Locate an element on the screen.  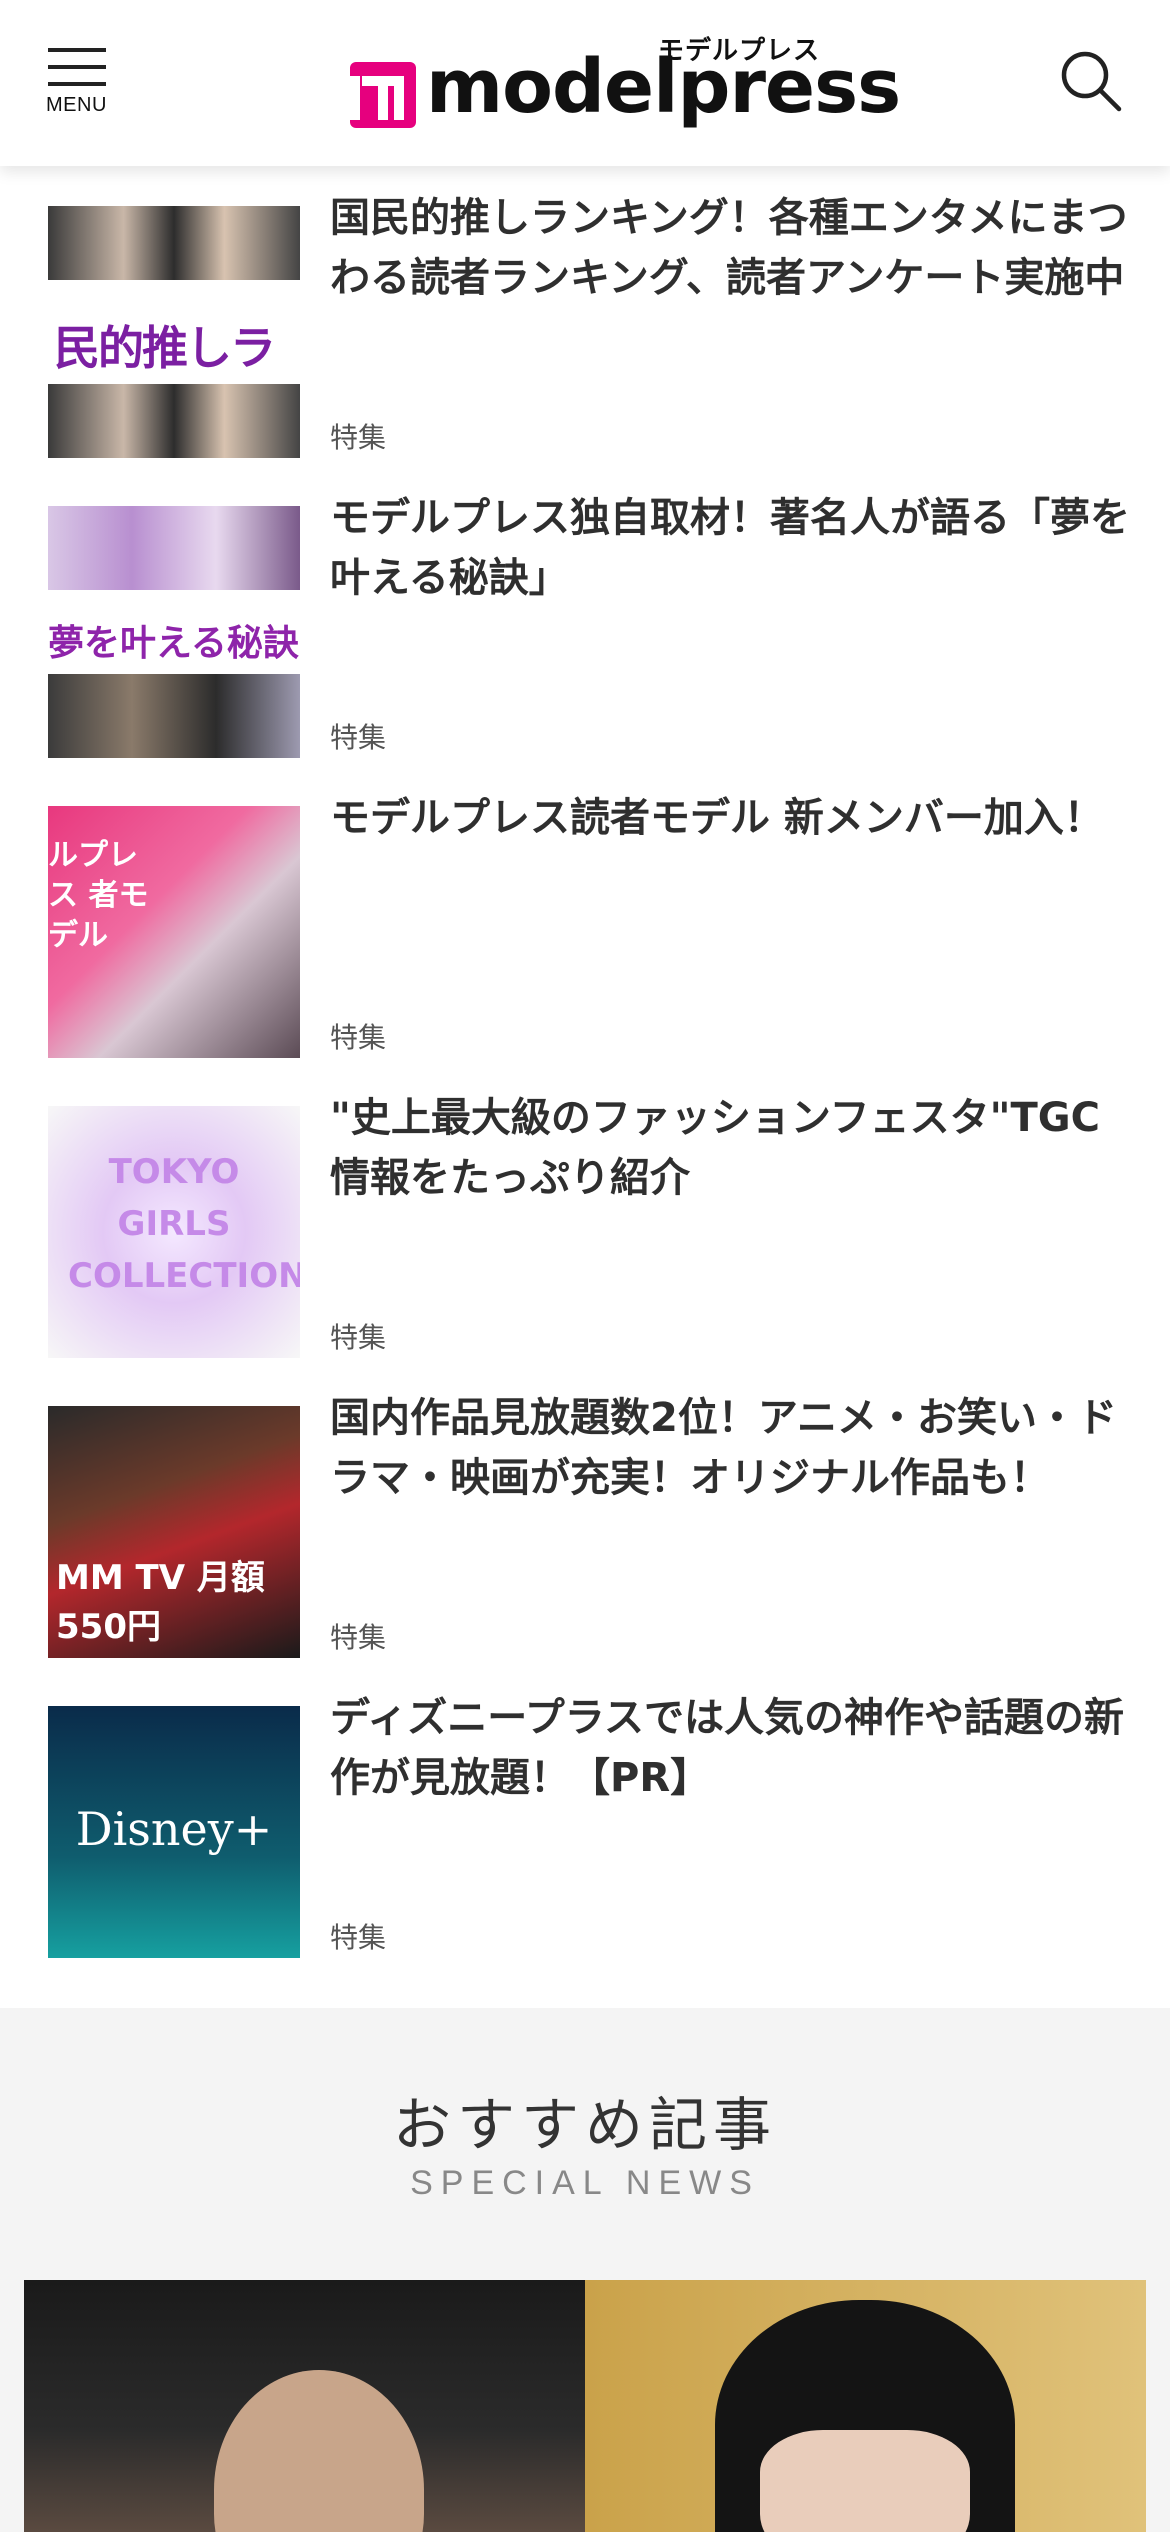
thumbnail-caption: MM TV 月額550円 is located at coordinates (160, 1602).